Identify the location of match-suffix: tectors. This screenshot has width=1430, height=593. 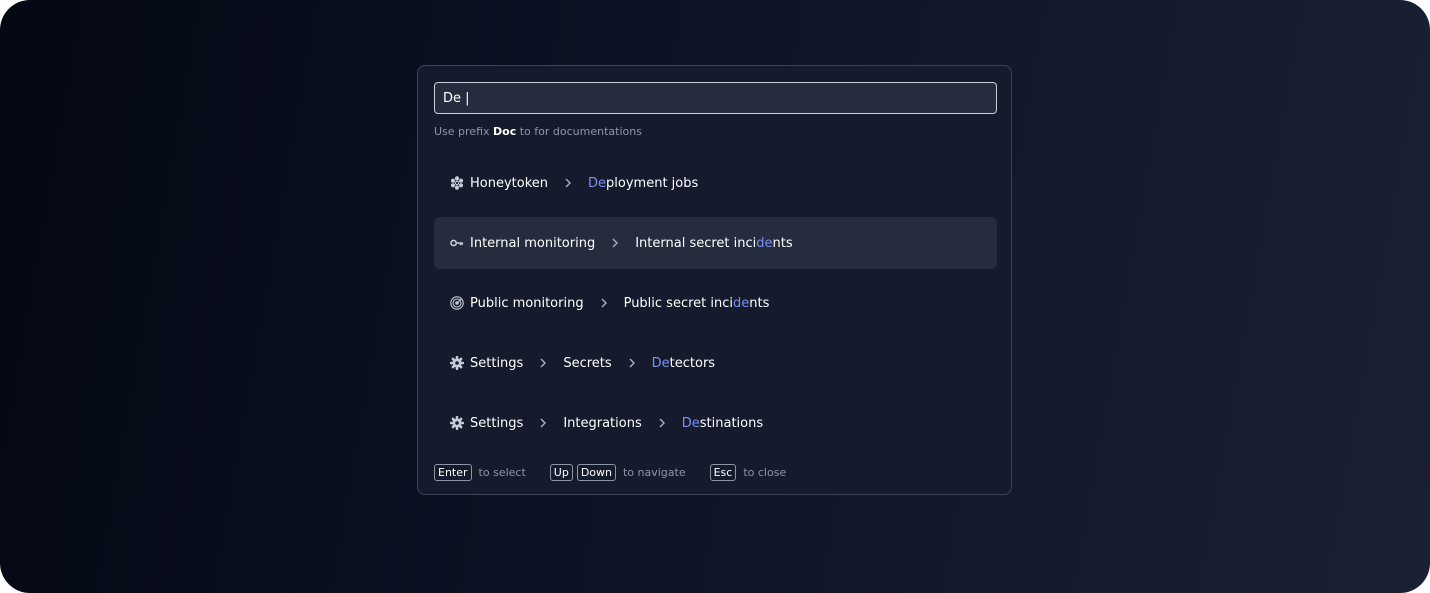
(692, 363).